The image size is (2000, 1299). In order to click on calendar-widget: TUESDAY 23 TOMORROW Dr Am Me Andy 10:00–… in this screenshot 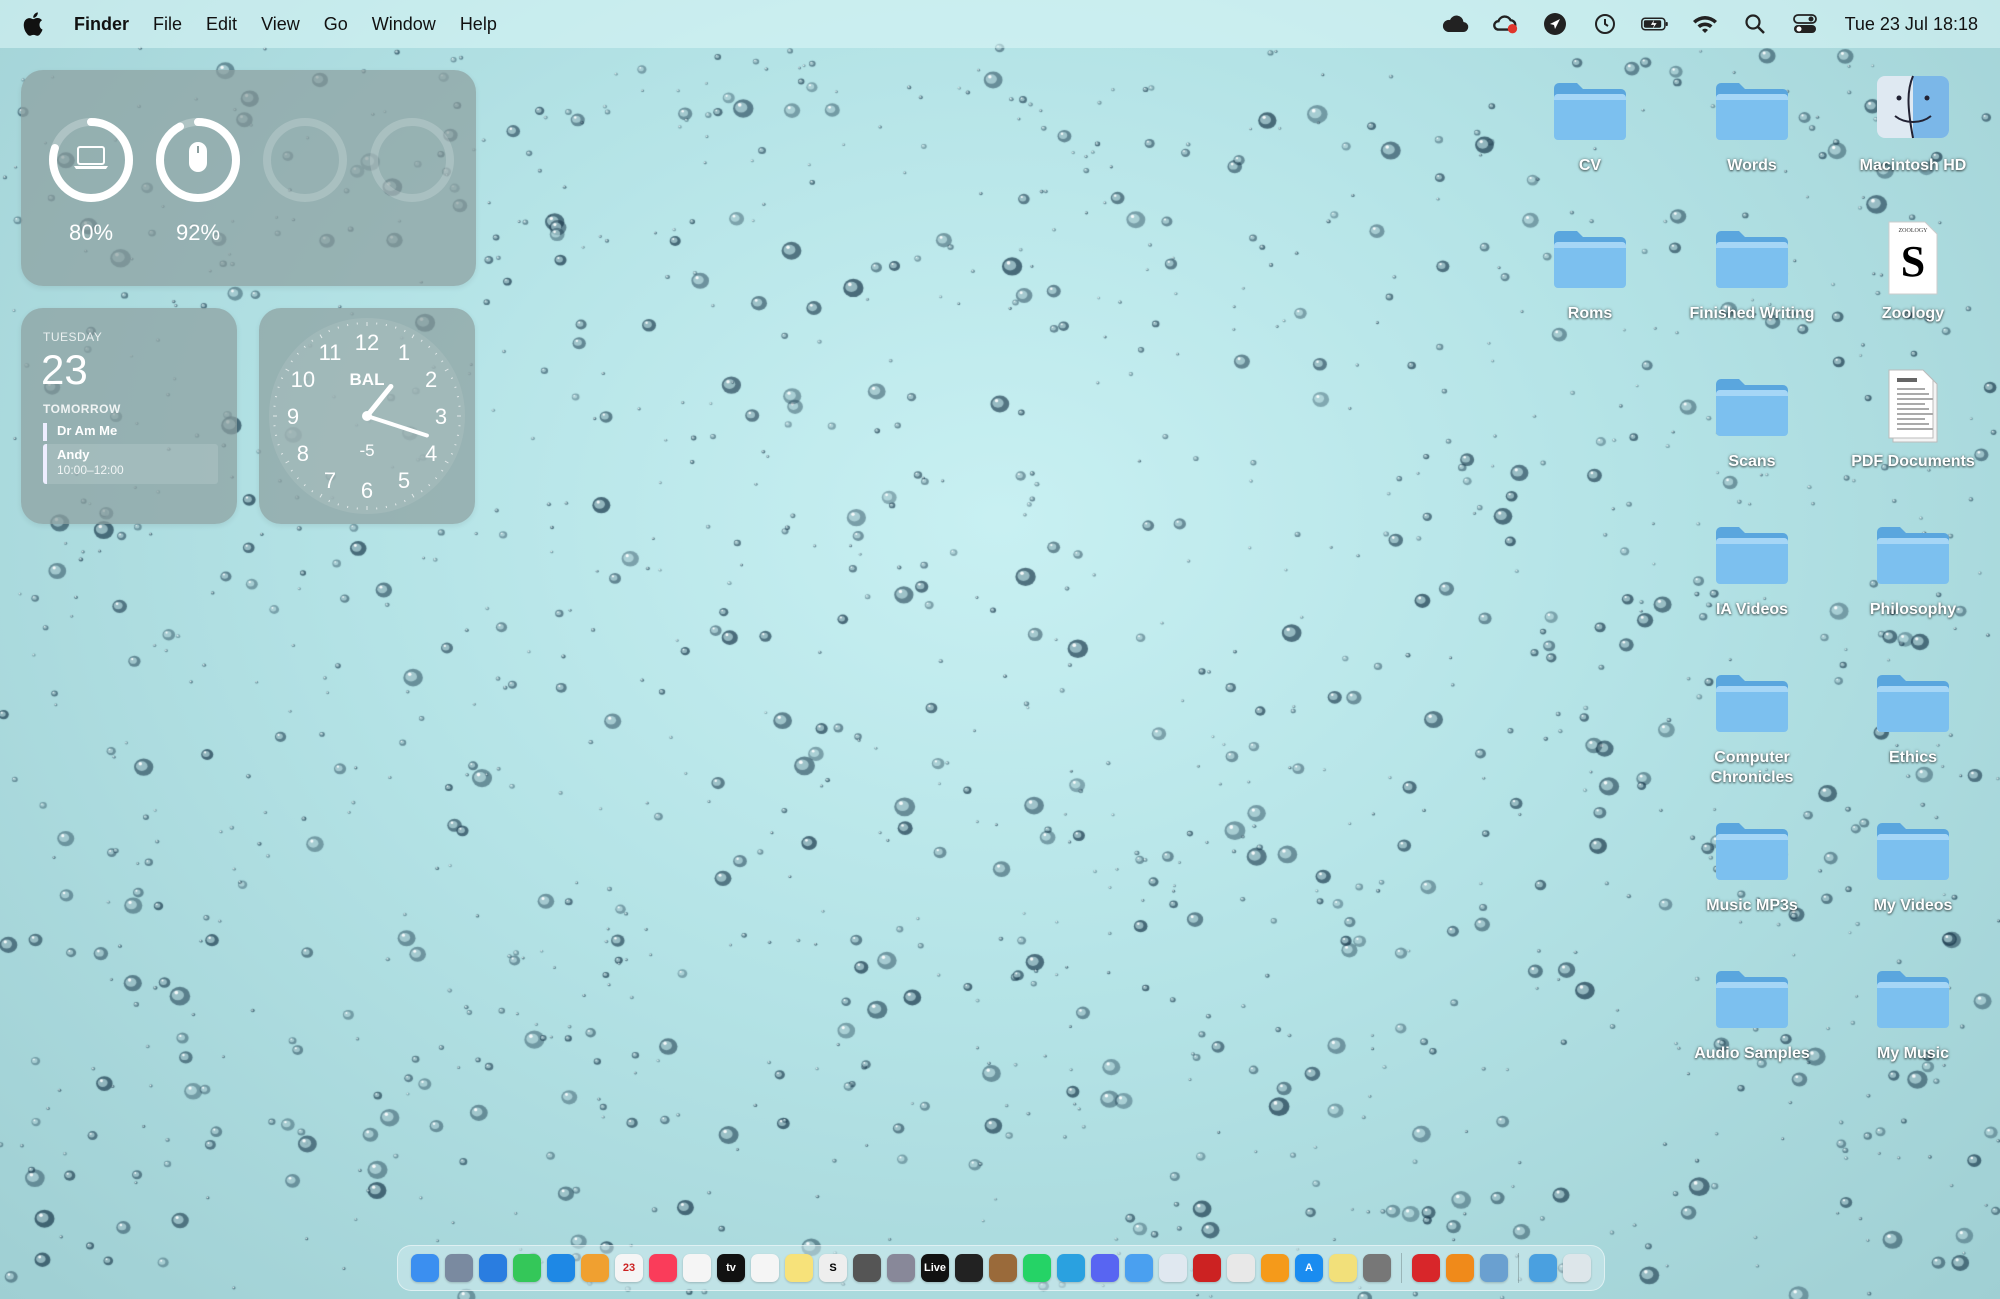, I will do `click(129, 416)`.